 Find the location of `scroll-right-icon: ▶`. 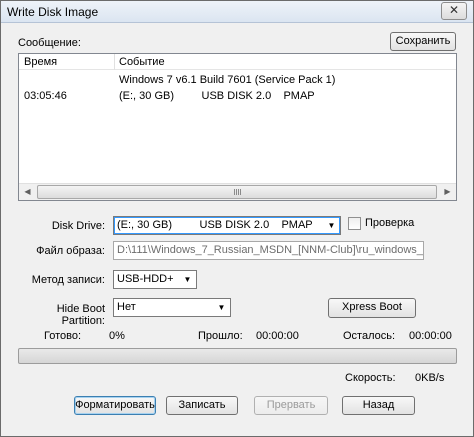

scroll-right-icon: ▶ is located at coordinates (447, 192).